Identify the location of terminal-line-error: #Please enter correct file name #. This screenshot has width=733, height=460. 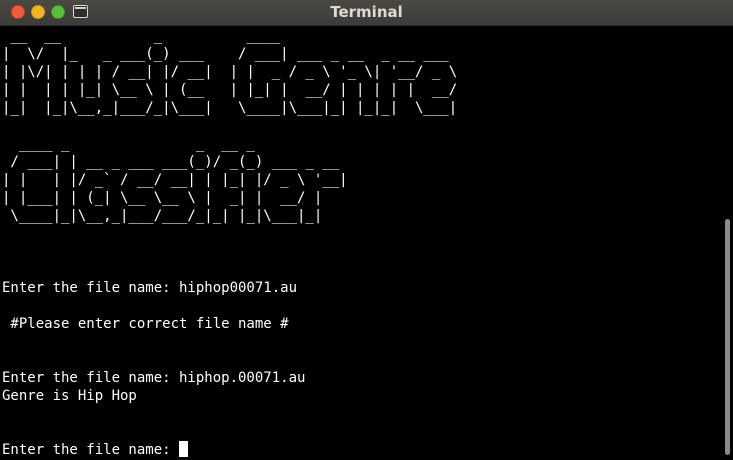
(145, 324).